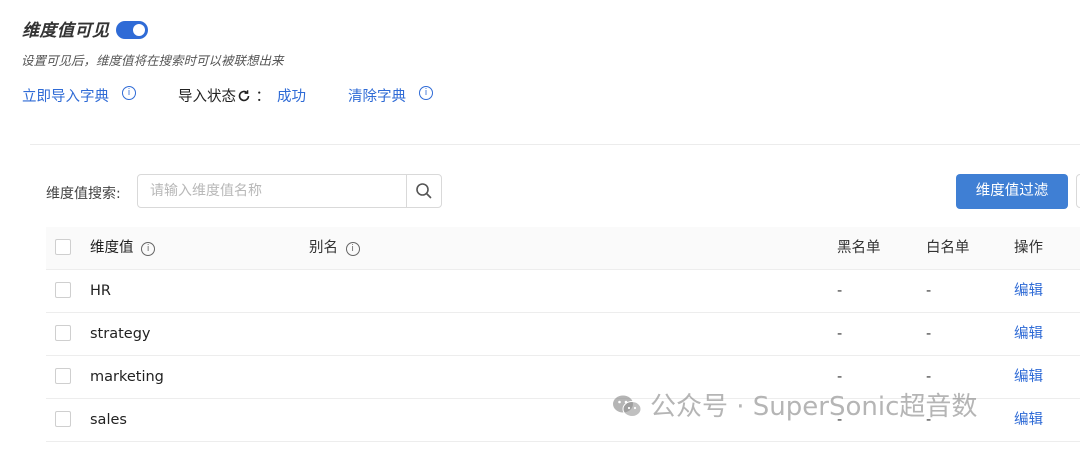  Describe the element at coordinates (152, 60) in the screenshot. I see `section-description: 设置可见后，维度值将在搜索时可以被联想出来` at that location.